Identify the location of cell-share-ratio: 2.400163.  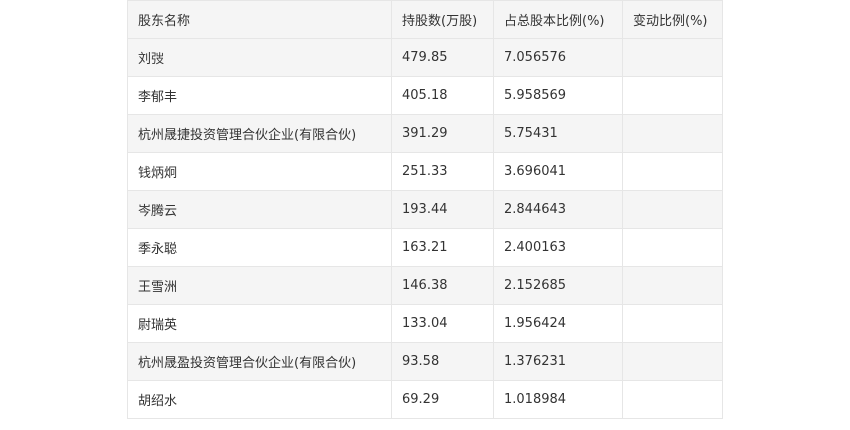
(558, 247).